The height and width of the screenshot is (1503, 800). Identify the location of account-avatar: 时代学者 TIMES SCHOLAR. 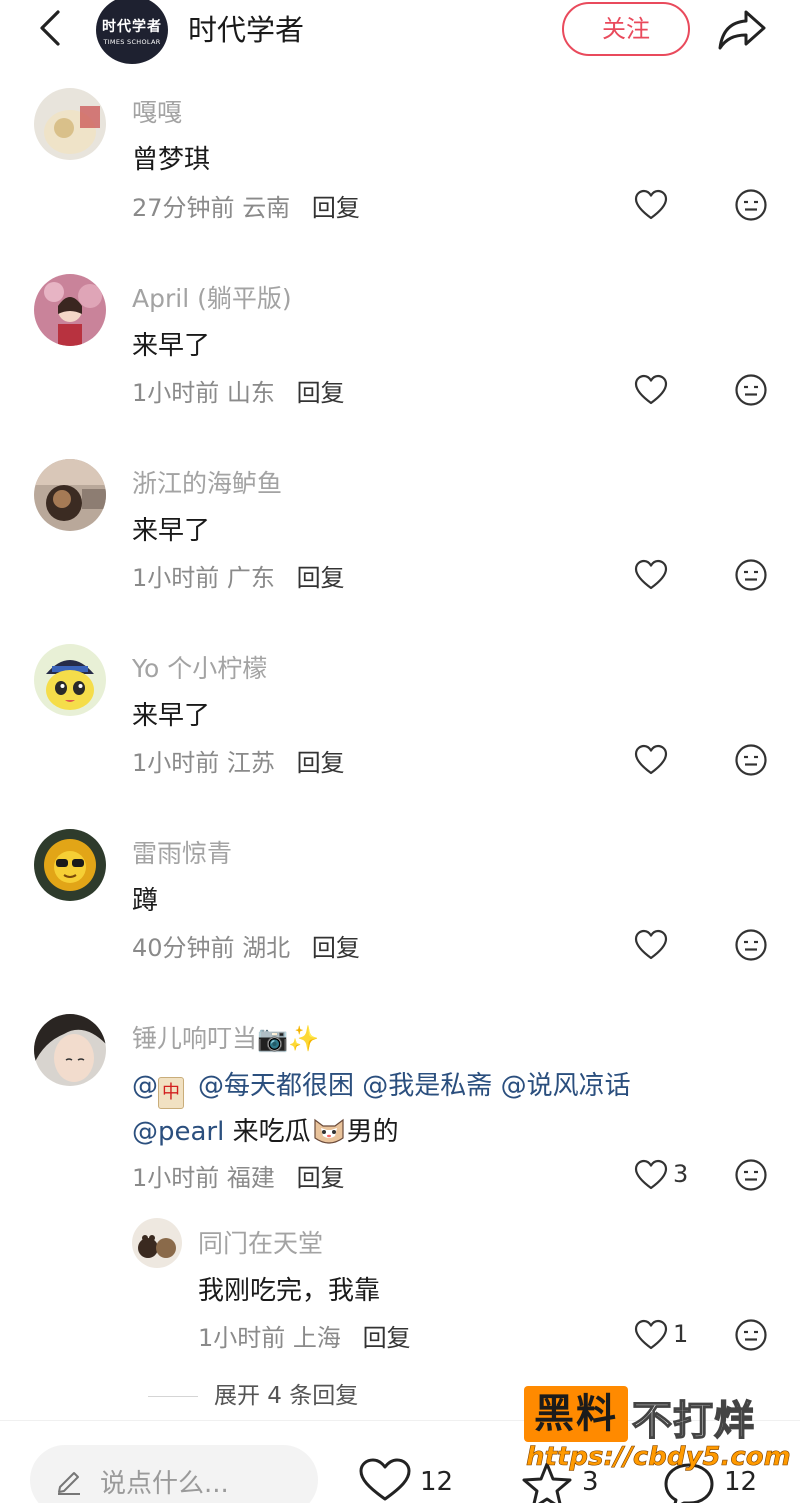
(132, 32).